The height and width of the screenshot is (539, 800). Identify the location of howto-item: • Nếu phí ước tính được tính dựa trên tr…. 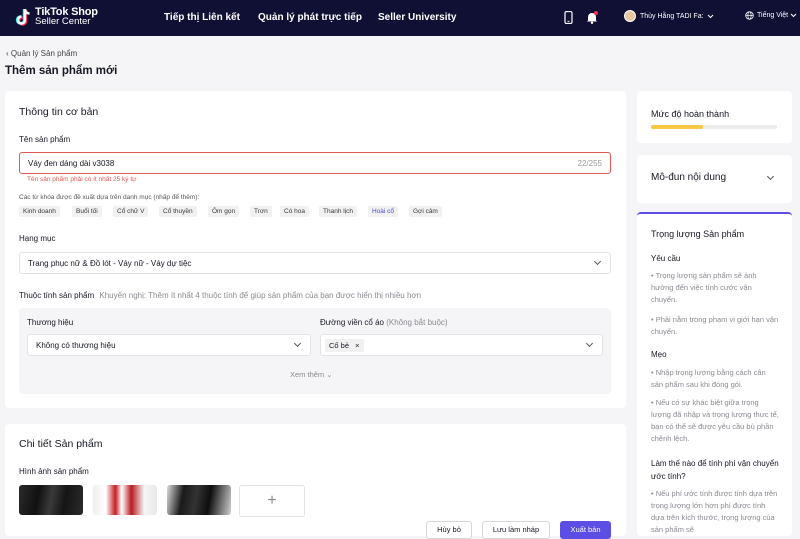
(714, 511).